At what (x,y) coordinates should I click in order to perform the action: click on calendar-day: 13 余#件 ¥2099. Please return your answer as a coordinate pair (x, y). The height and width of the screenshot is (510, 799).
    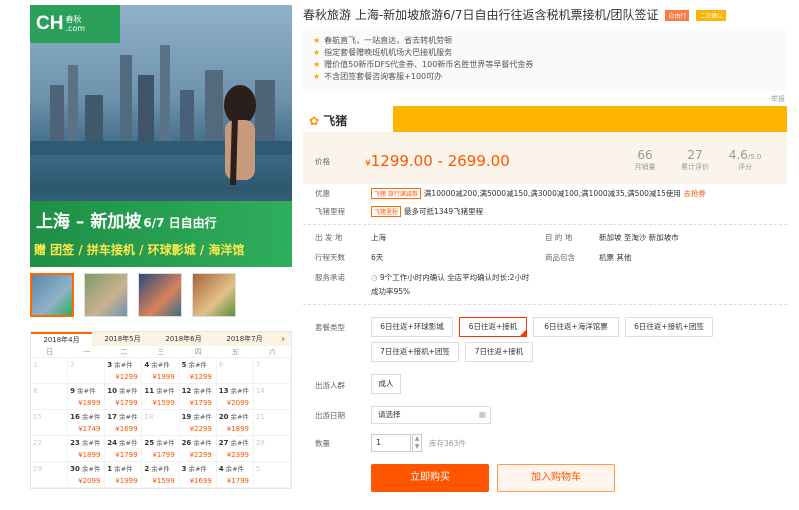
    Looking at the image, I should click on (235, 397).